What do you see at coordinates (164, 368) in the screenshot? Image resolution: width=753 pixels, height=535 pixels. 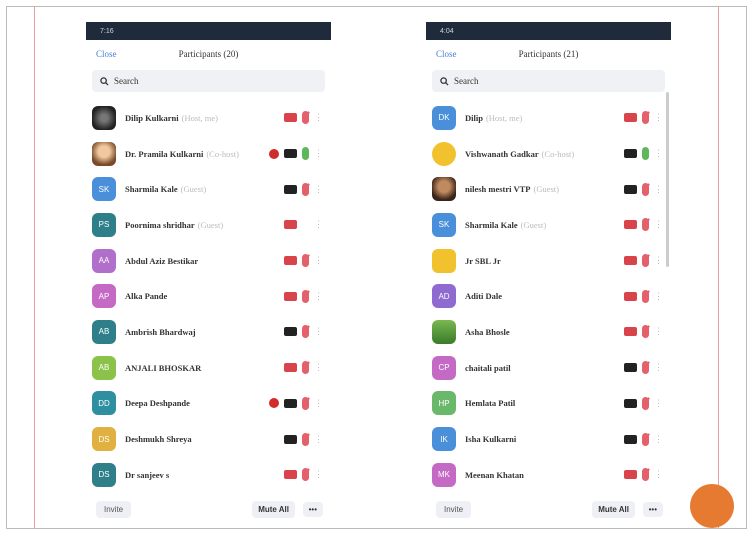 I see `participant-name: ANJALI BHOSKAR` at bounding box center [164, 368].